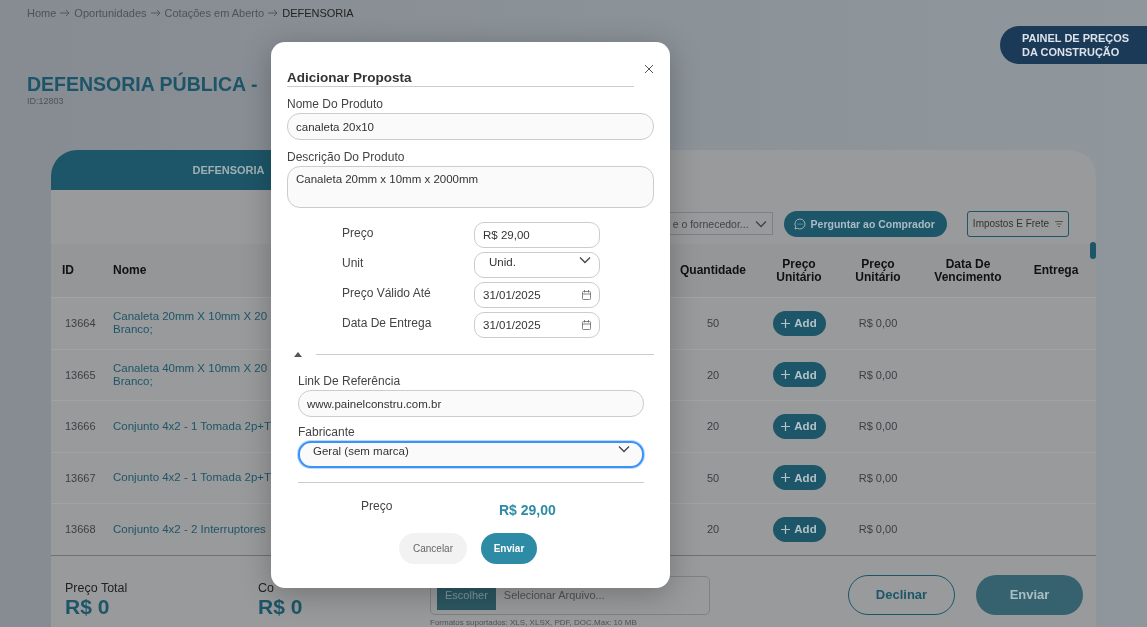 The height and width of the screenshot is (627, 1147). I want to click on field-label: Fabricante, so click(327, 432).